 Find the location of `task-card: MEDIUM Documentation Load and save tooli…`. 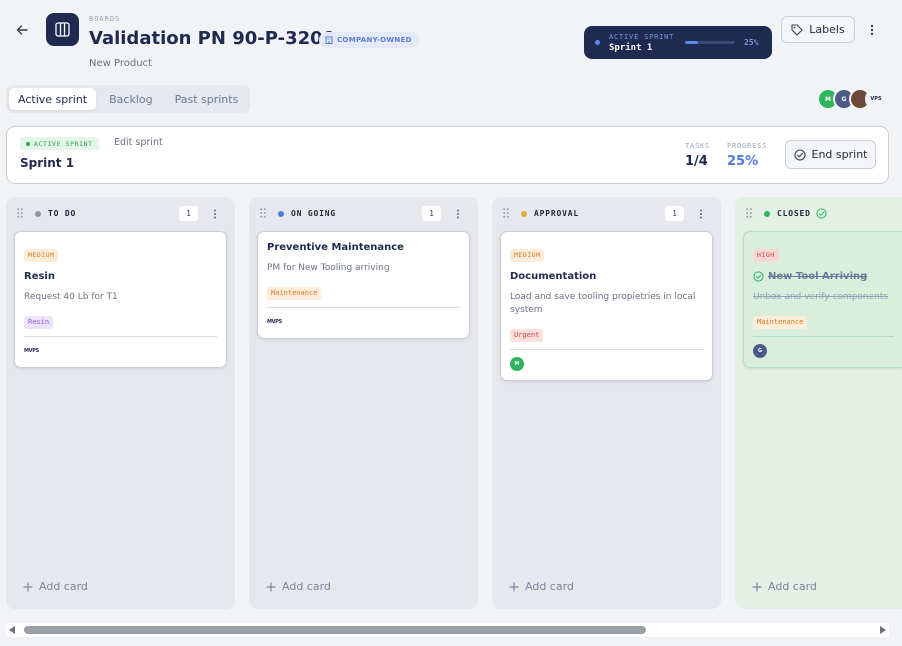

task-card: MEDIUM Documentation Load and save tooli… is located at coordinates (606, 306).